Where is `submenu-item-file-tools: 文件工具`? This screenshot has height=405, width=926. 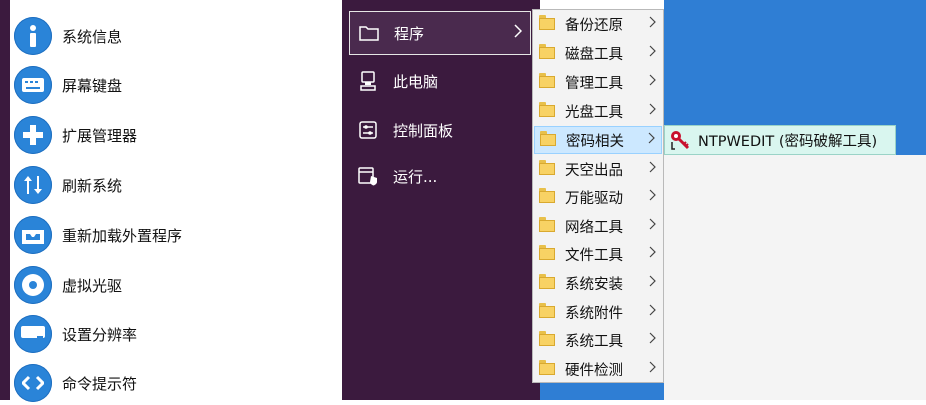 submenu-item-file-tools: 文件工具 is located at coordinates (598, 254).